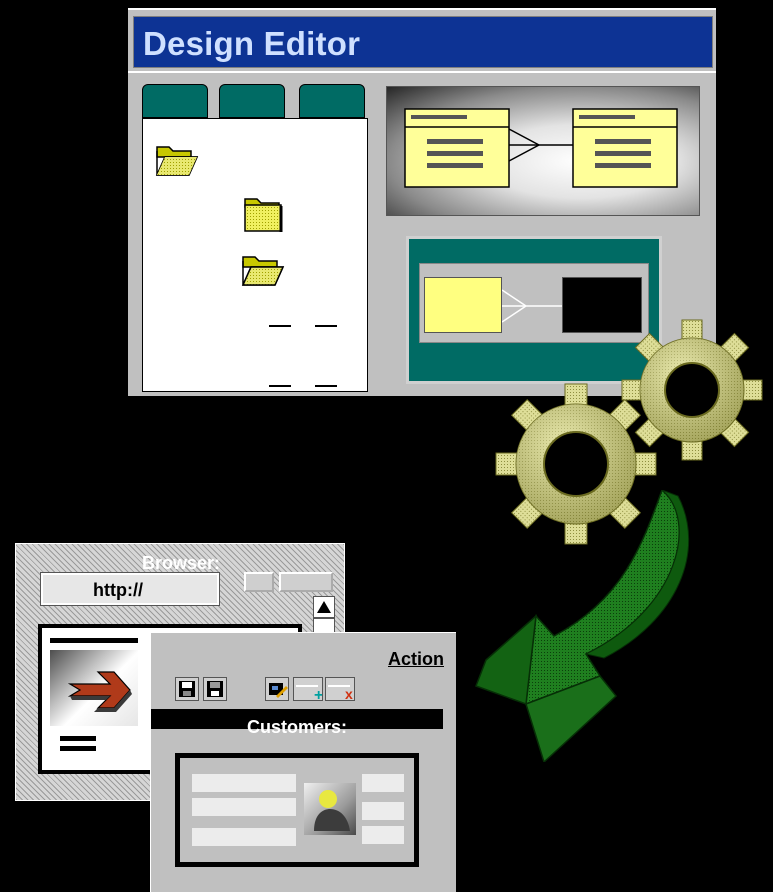 The height and width of the screenshot is (892, 773). Describe the element at coordinates (457, 148) in the screenshot. I see `entity-box-left` at that location.